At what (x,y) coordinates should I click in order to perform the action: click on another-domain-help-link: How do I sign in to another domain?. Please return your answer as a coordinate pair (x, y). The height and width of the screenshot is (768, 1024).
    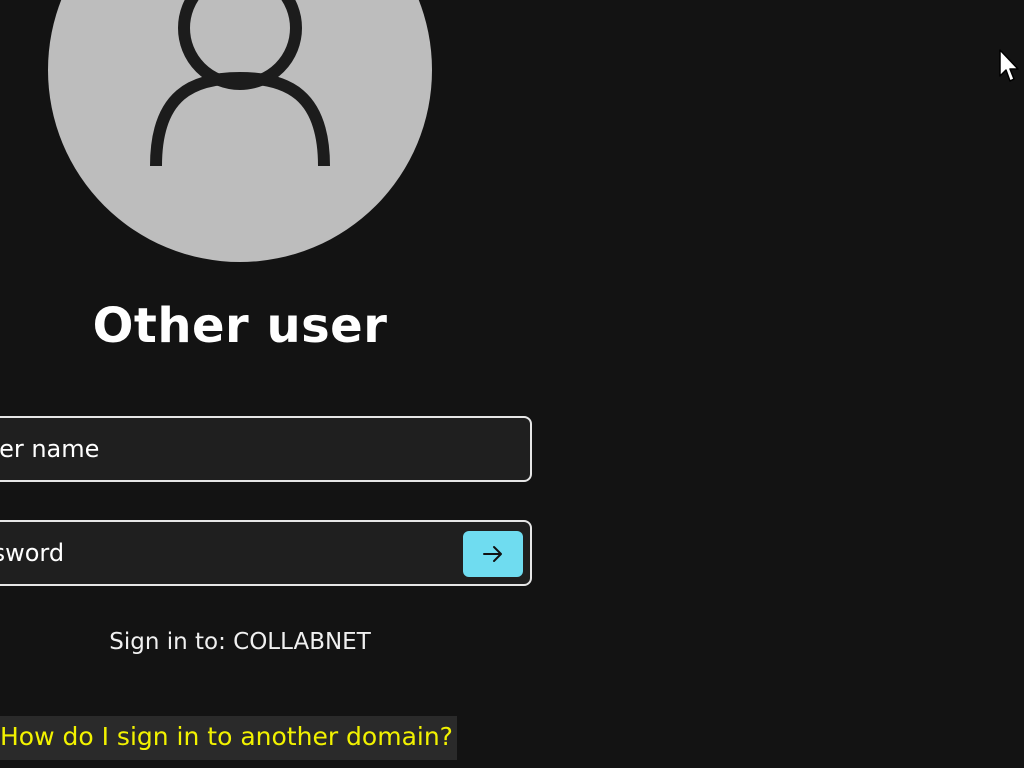
    Looking at the image, I should click on (228, 738).